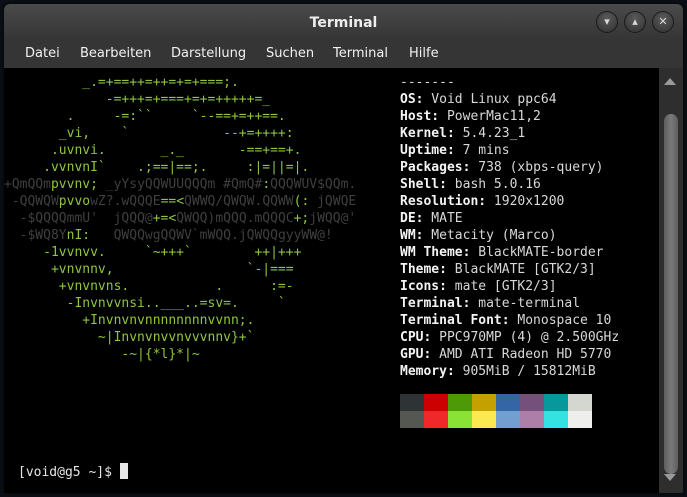 The height and width of the screenshot is (497, 687). Describe the element at coordinates (78, 235) in the screenshot. I see `logo-segment: nI:` at that location.